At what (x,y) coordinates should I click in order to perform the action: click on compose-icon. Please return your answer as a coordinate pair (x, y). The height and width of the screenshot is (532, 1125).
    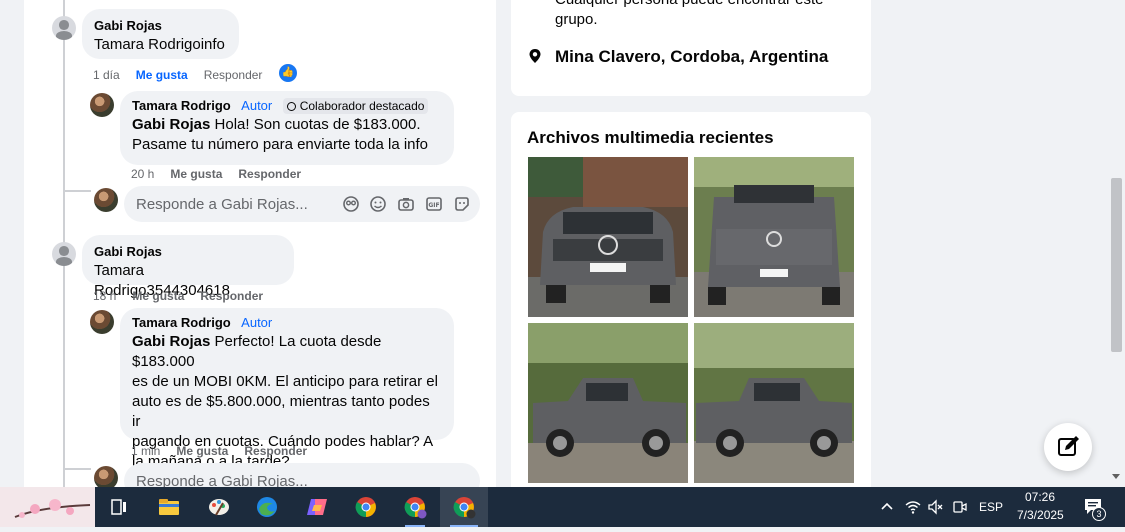
    Looking at the image, I should click on (1068, 446).